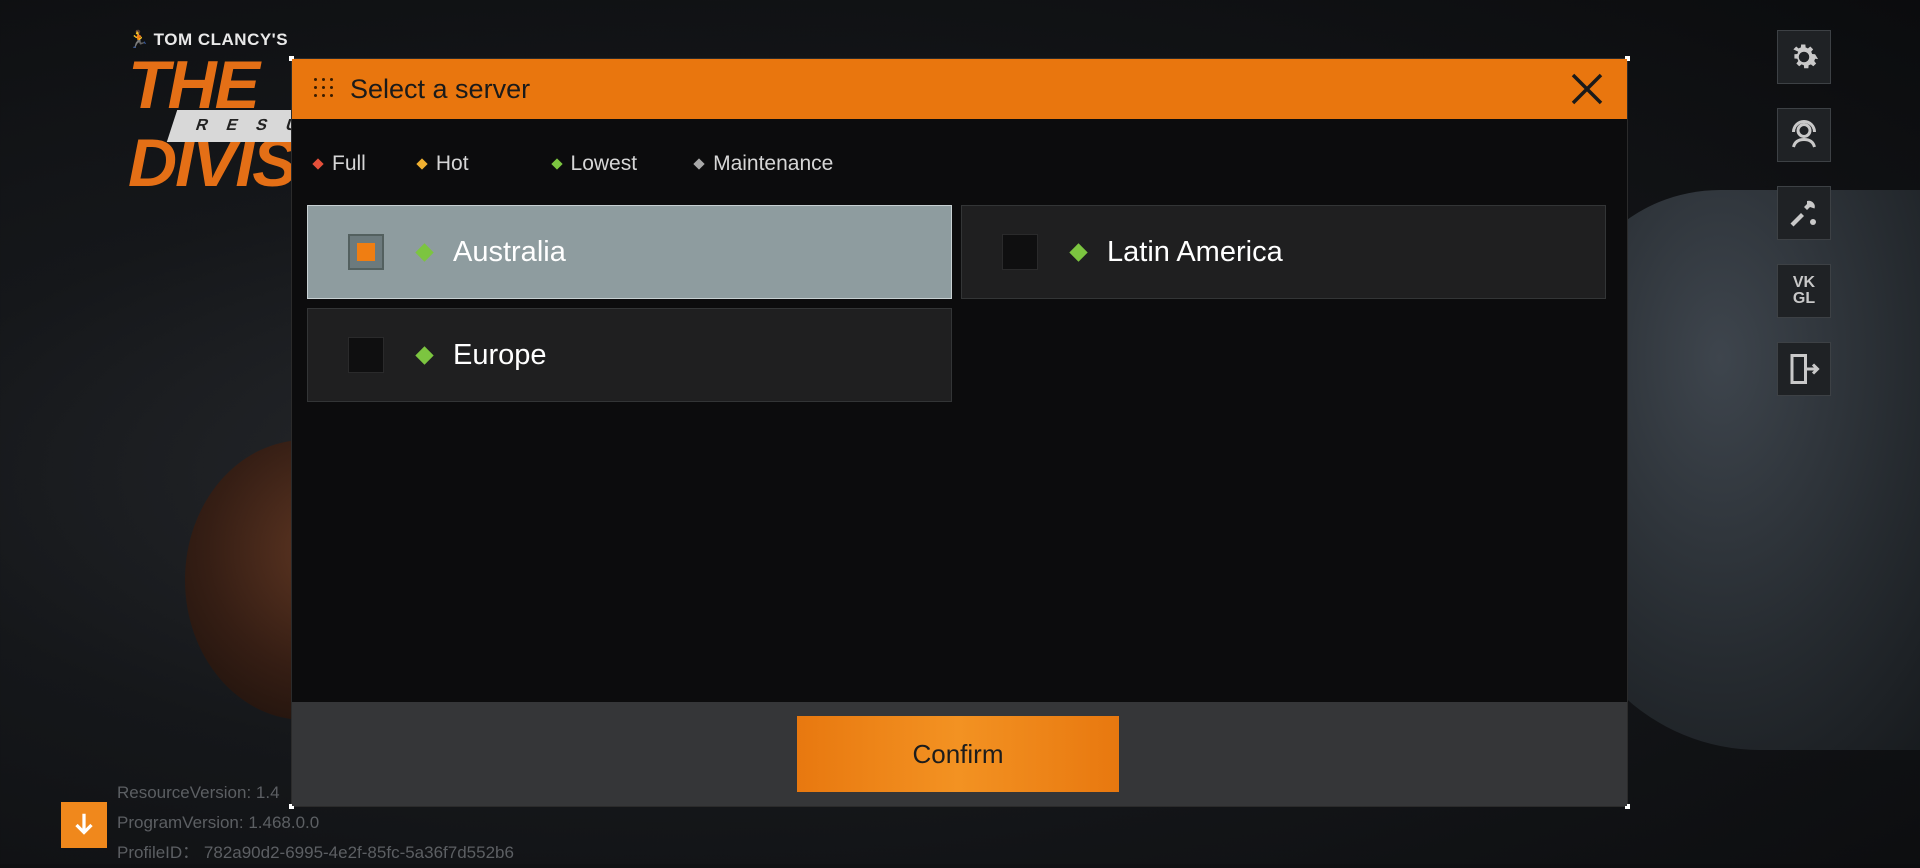  I want to click on status-legend: Full Hot Lowest Maintenance, so click(572, 164).